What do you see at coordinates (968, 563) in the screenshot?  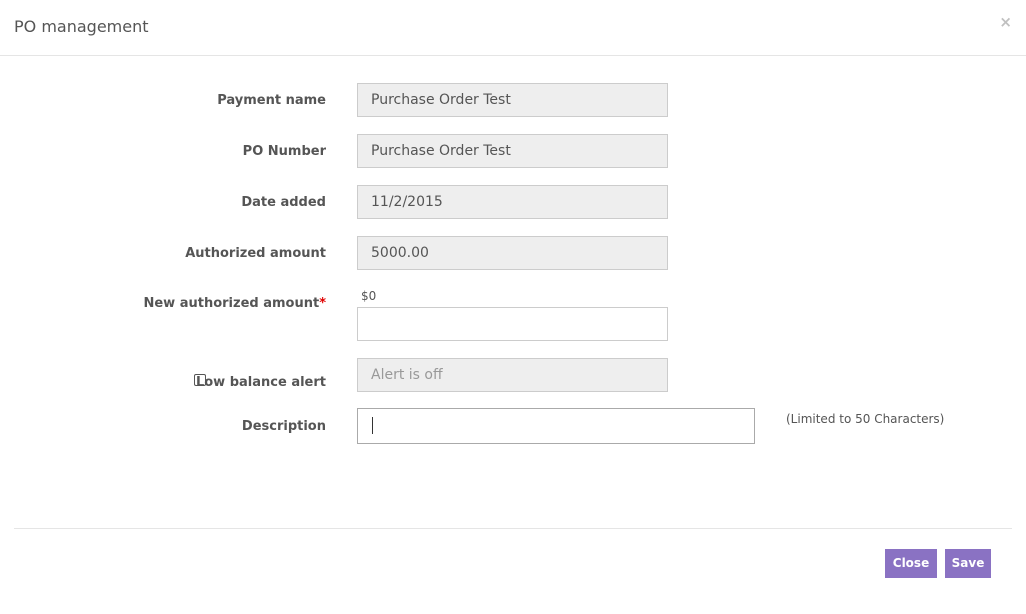 I see `save-button: Save` at bounding box center [968, 563].